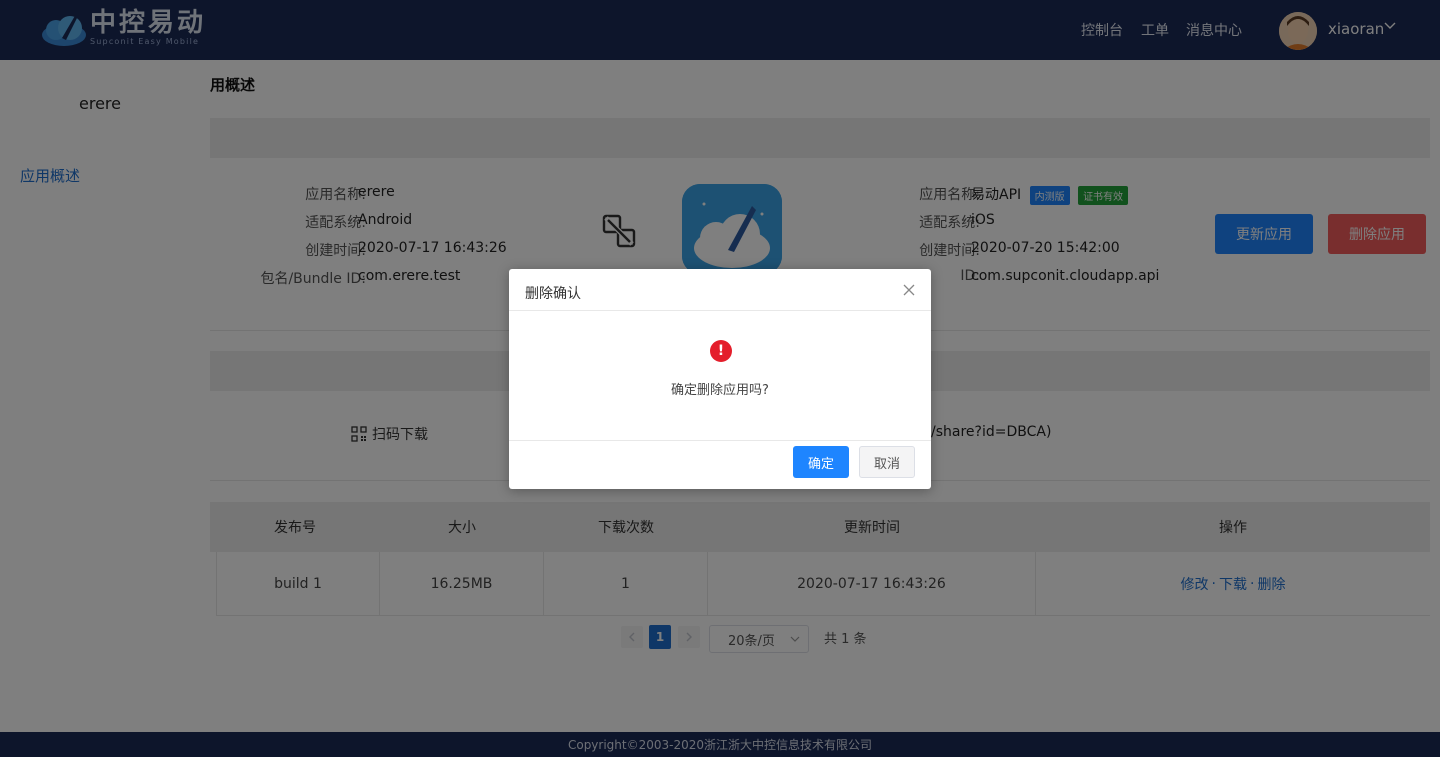 This screenshot has width=1440, height=757. Describe the element at coordinates (887, 462) in the screenshot. I see `cancel-button: 取消` at that location.